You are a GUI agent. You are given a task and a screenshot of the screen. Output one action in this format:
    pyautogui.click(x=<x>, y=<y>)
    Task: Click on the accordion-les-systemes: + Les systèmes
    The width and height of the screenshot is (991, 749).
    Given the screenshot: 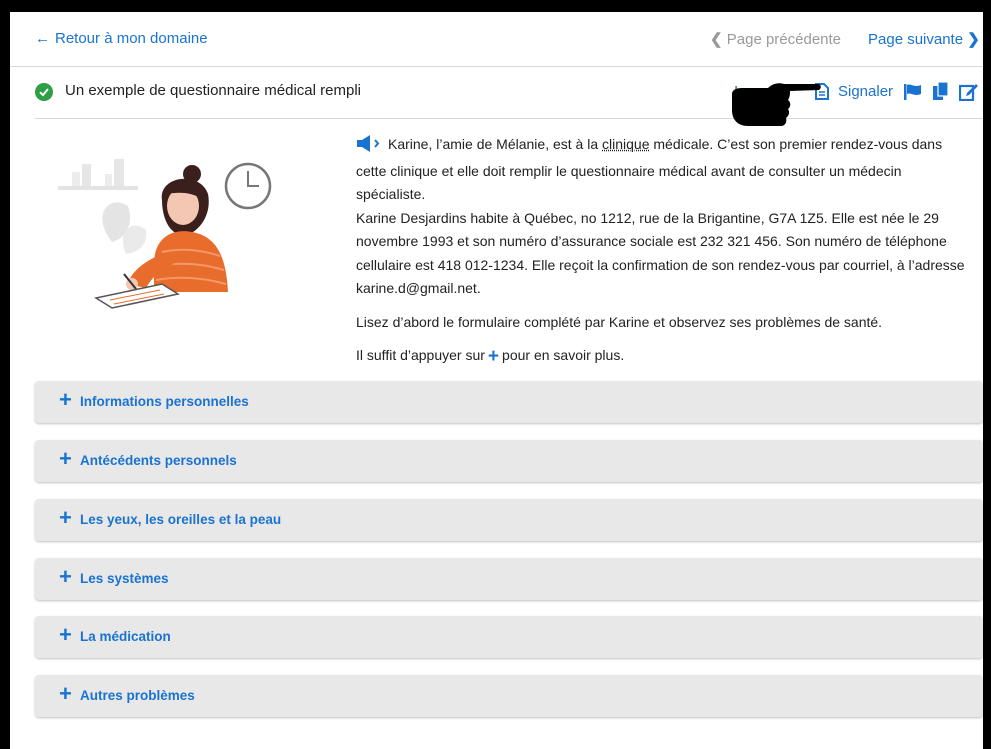 What is the action you would take?
    pyautogui.click(x=509, y=579)
    